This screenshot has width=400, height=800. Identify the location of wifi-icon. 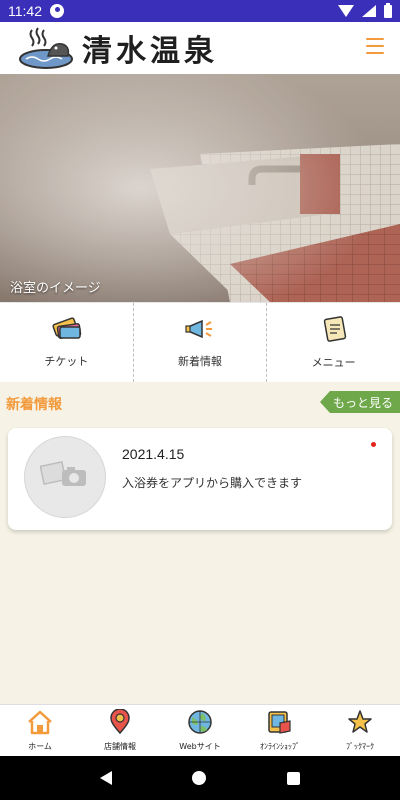
(346, 11).